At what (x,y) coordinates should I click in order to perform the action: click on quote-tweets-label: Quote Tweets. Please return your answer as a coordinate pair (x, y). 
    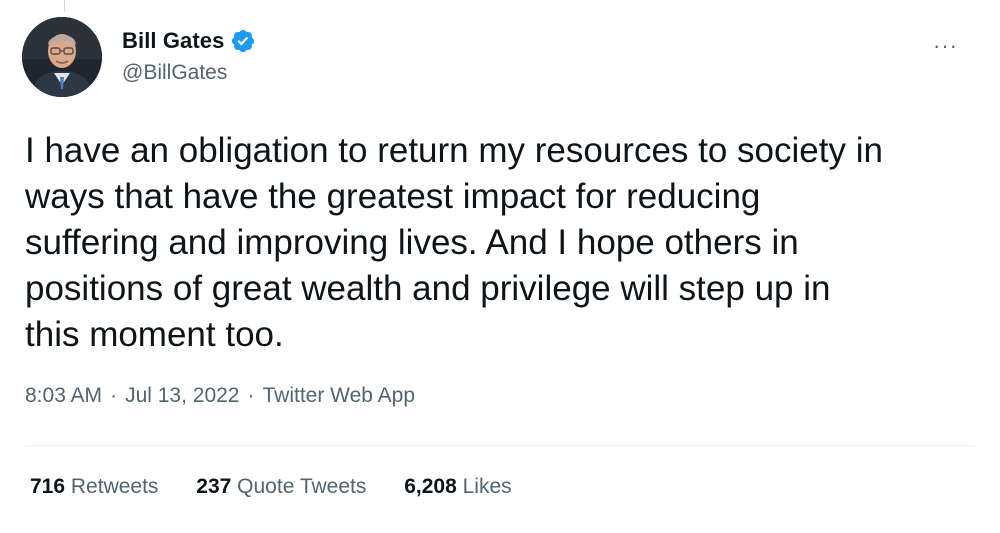
    Looking at the image, I should click on (302, 486).